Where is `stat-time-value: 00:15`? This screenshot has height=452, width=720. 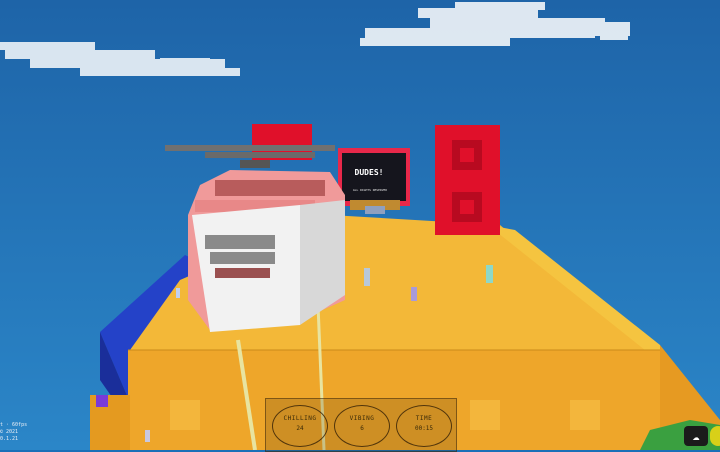 stat-time-value: 00:15 is located at coordinates (424, 428).